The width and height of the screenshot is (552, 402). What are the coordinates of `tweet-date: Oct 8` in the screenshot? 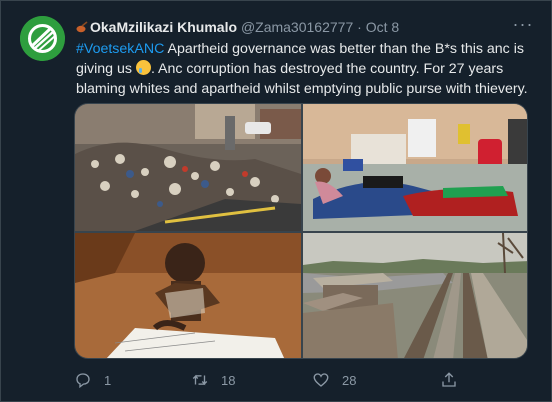 It's located at (382, 27).